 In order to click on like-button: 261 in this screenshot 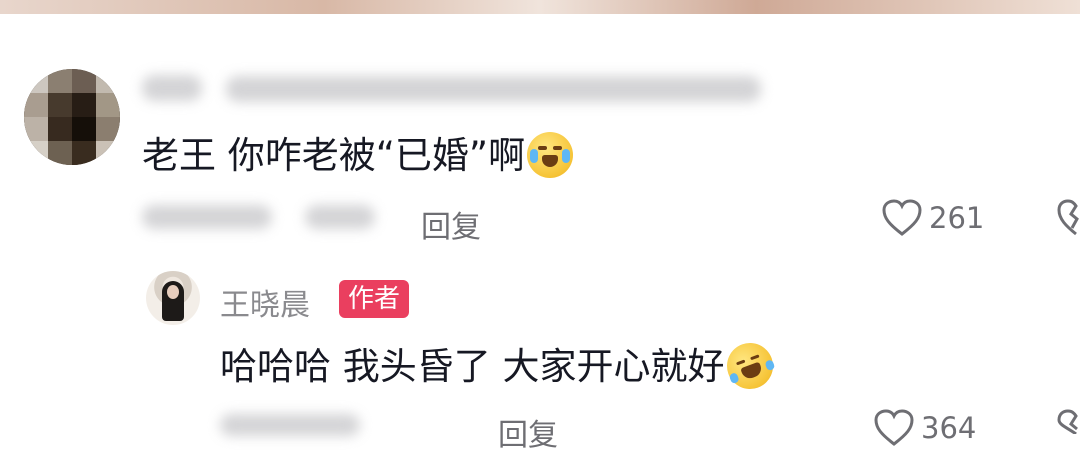, I will do `click(932, 218)`.